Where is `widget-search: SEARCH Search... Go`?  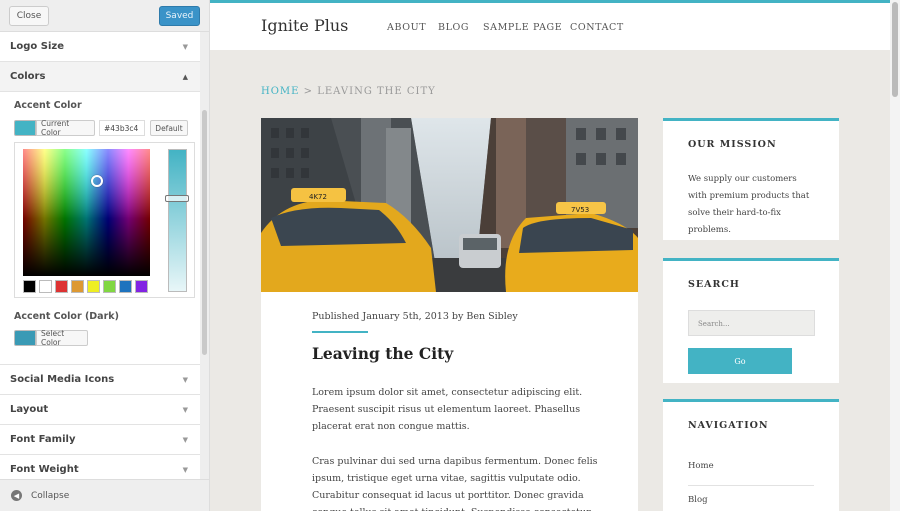
widget-search: SEARCH Search... Go is located at coordinates (751, 320).